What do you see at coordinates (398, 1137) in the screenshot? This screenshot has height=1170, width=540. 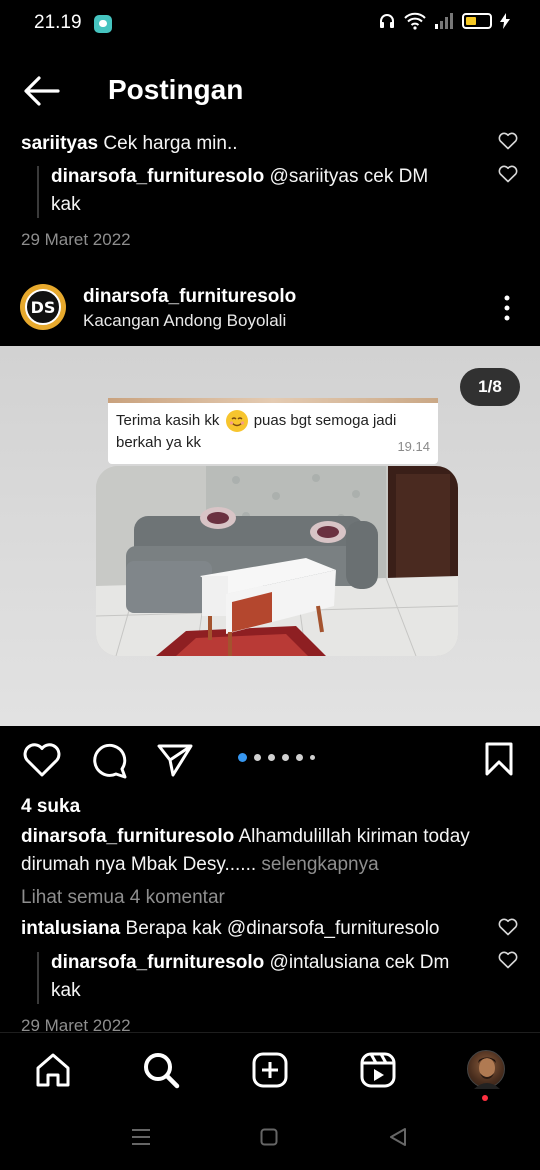 I see `back-button-icon` at bounding box center [398, 1137].